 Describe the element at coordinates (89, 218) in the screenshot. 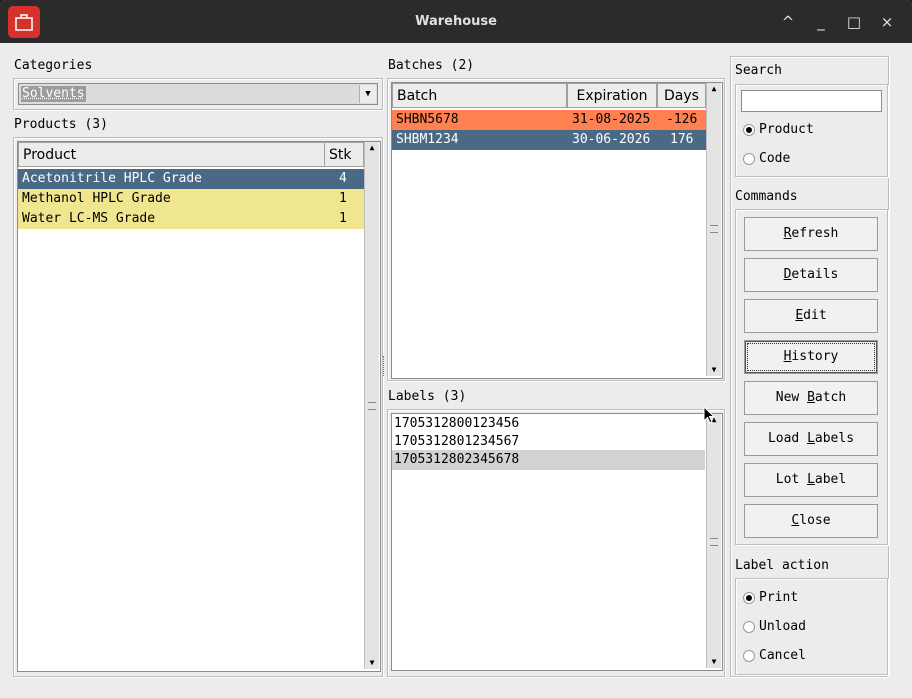

I see `product-name: Water LC-MS Grade` at that location.